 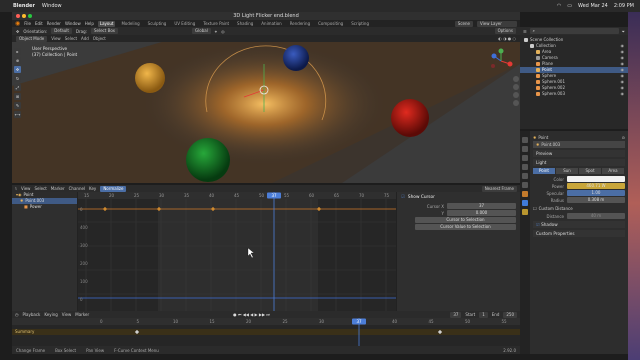 I want to click on annotate-tool-icon: ✎, so click(x=17, y=105).